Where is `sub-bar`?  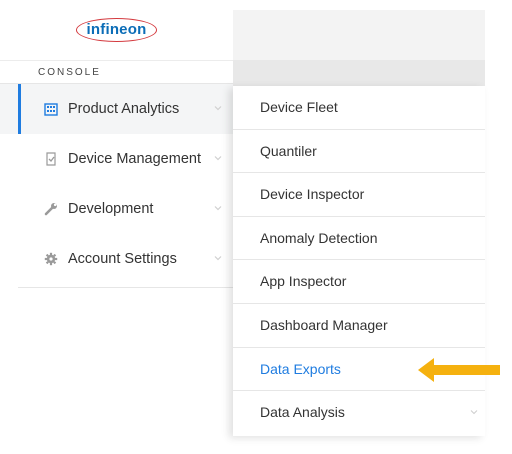 sub-bar is located at coordinates (359, 73).